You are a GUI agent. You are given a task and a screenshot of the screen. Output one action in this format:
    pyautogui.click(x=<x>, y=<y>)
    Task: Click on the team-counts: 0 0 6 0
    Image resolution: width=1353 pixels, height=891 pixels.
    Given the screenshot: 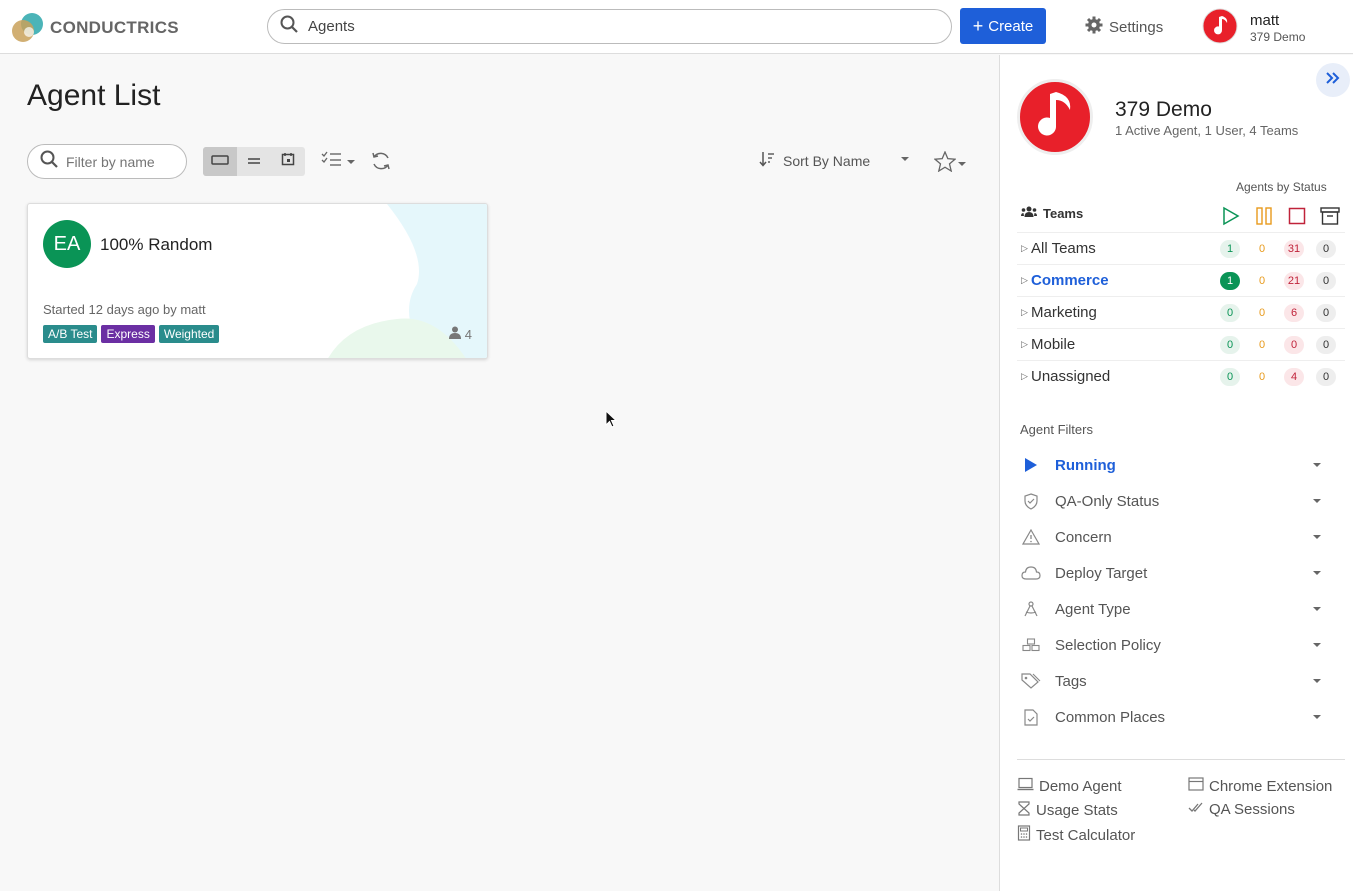 What is the action you would take?
    pyautogui.click(x=1278, y=313)
    